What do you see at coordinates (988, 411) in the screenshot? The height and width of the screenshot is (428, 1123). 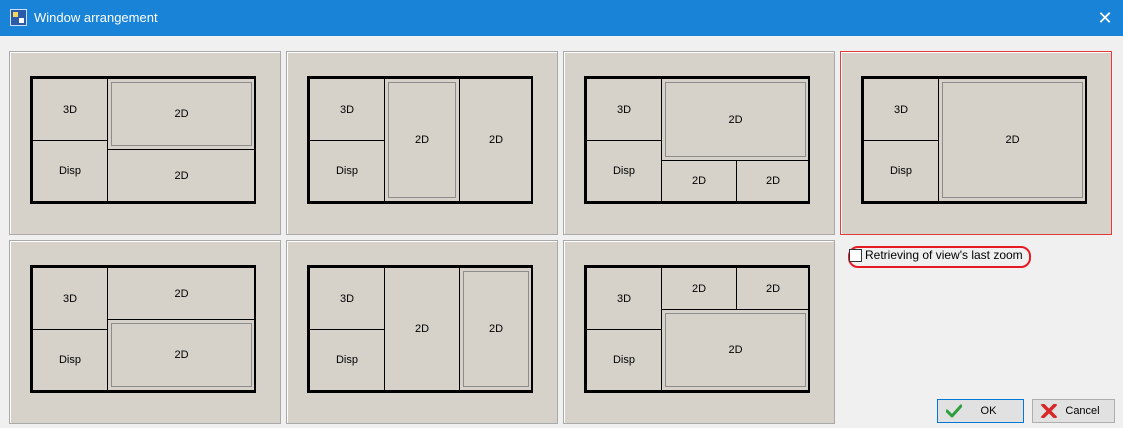 I see `ok-label: OK` at bounding box center [988, 411].